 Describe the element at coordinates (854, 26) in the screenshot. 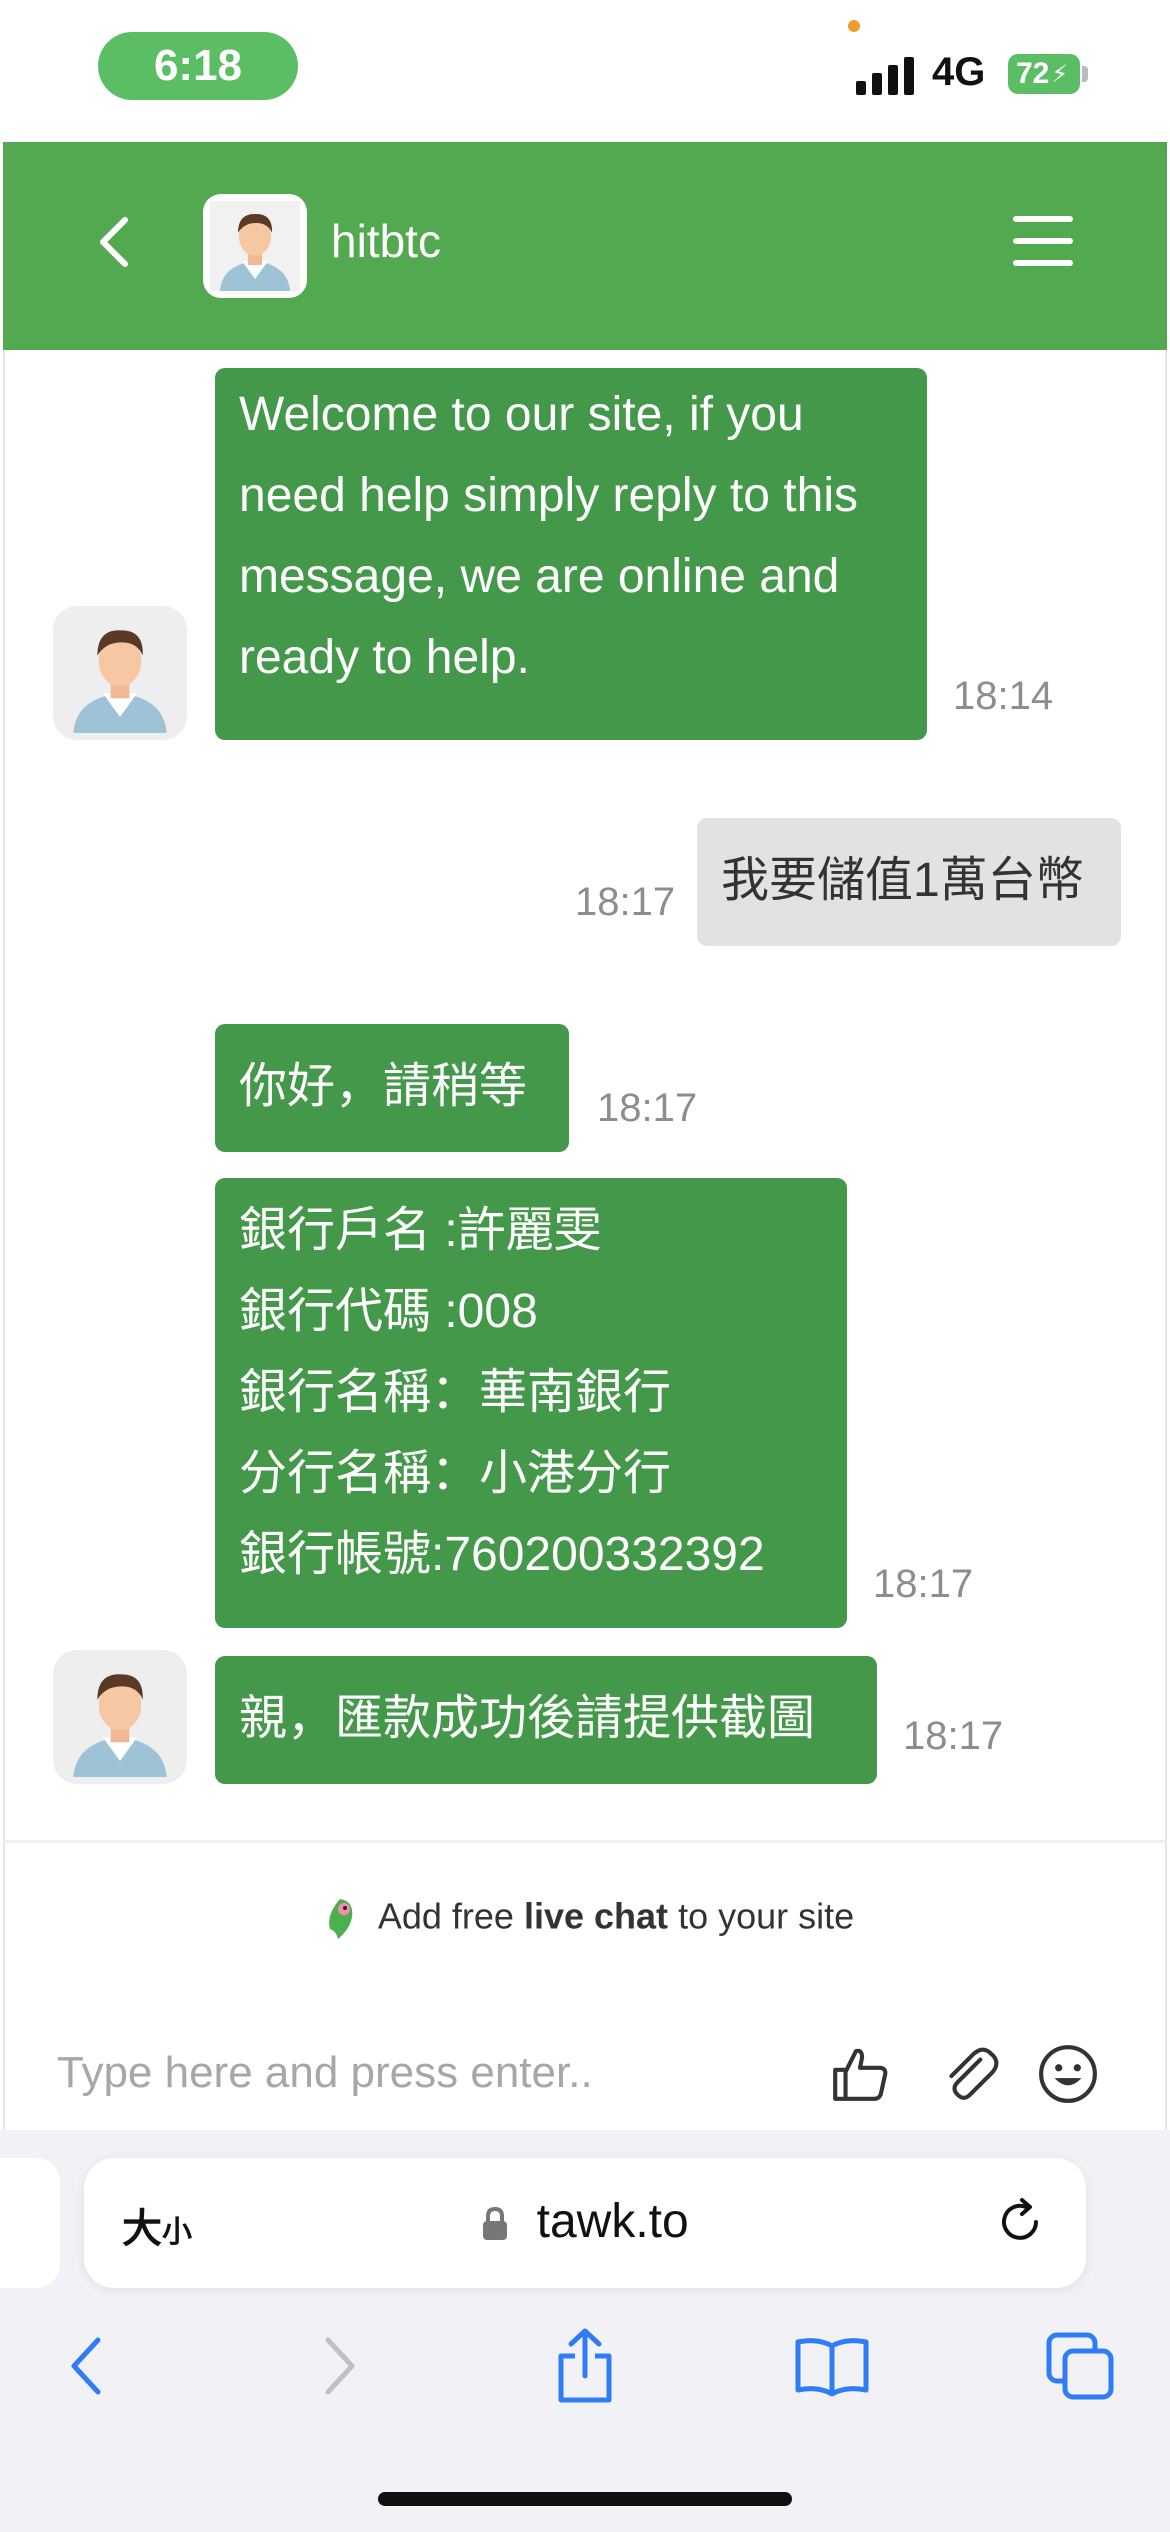

I see `privacy-indicator-dot` at that location.